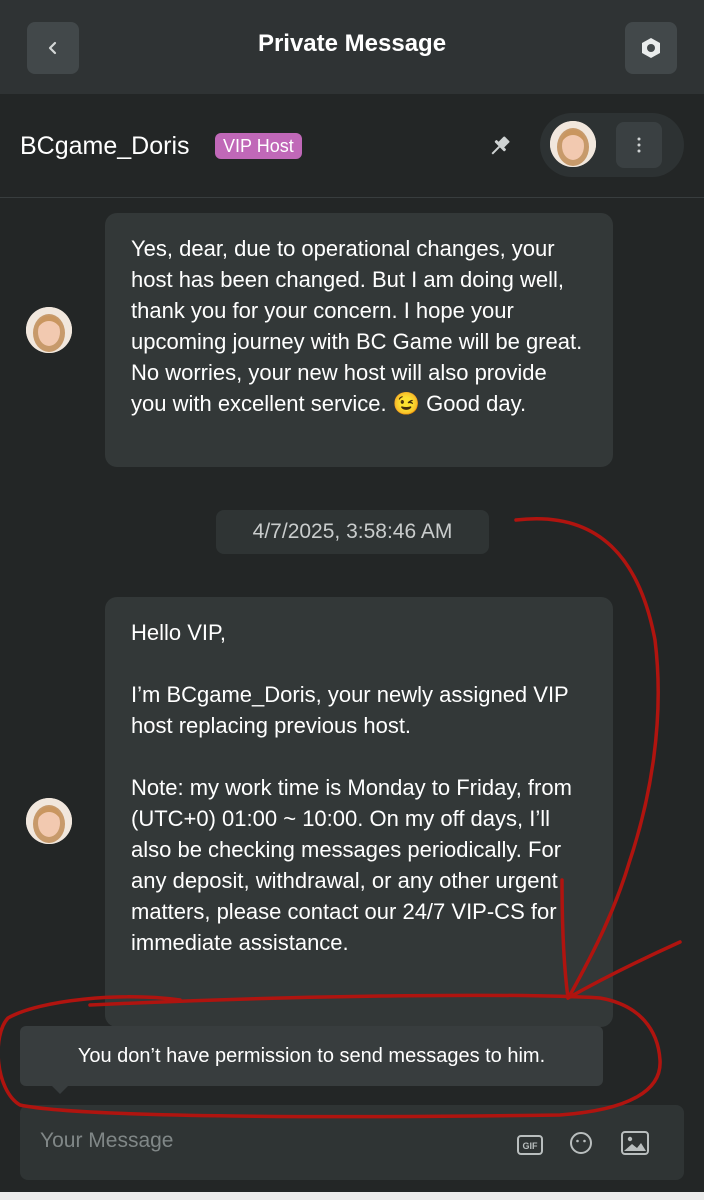 This screenshot has height=1200, width=704. Describe the element at coordinates (105, 146) in the screenshot. I see `host-name: BCgame_Doris` at that location.